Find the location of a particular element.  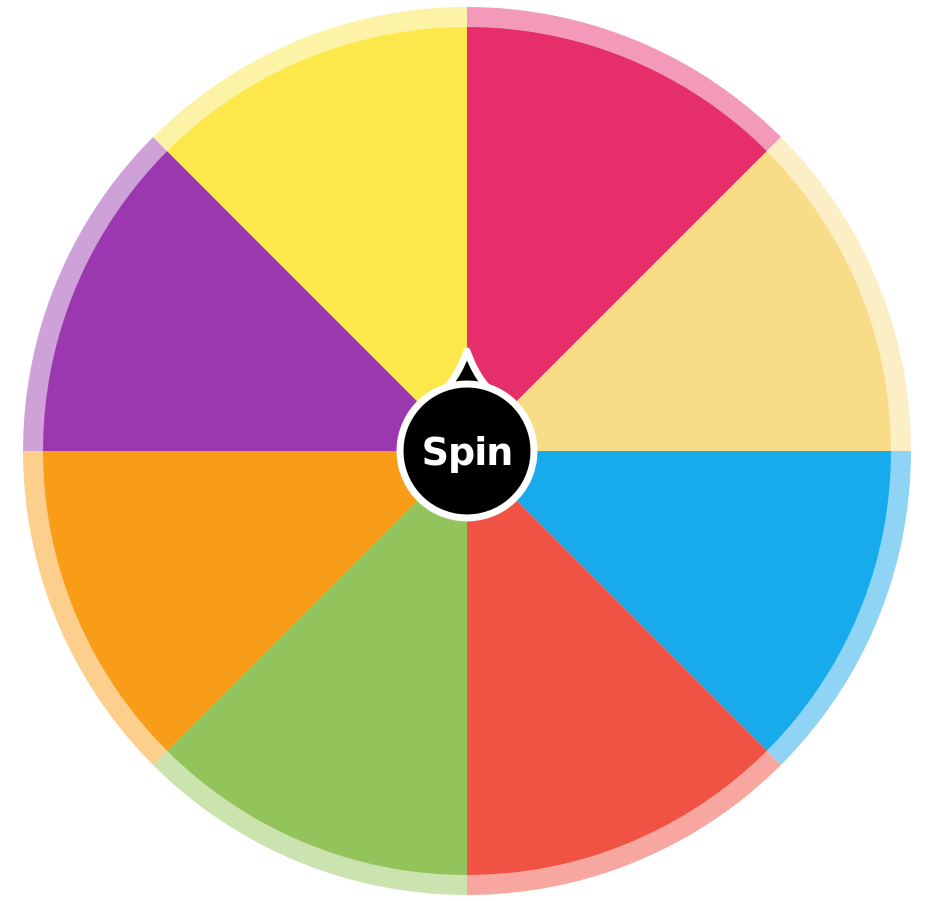

spin-button-label: Spin is located at coordinates (467, 452).